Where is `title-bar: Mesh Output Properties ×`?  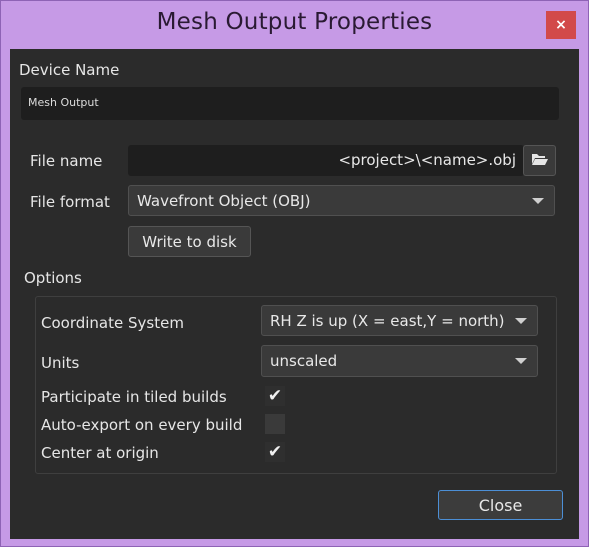 title-bar: Mesh Output Properties × is located at coordinates (294, 25).